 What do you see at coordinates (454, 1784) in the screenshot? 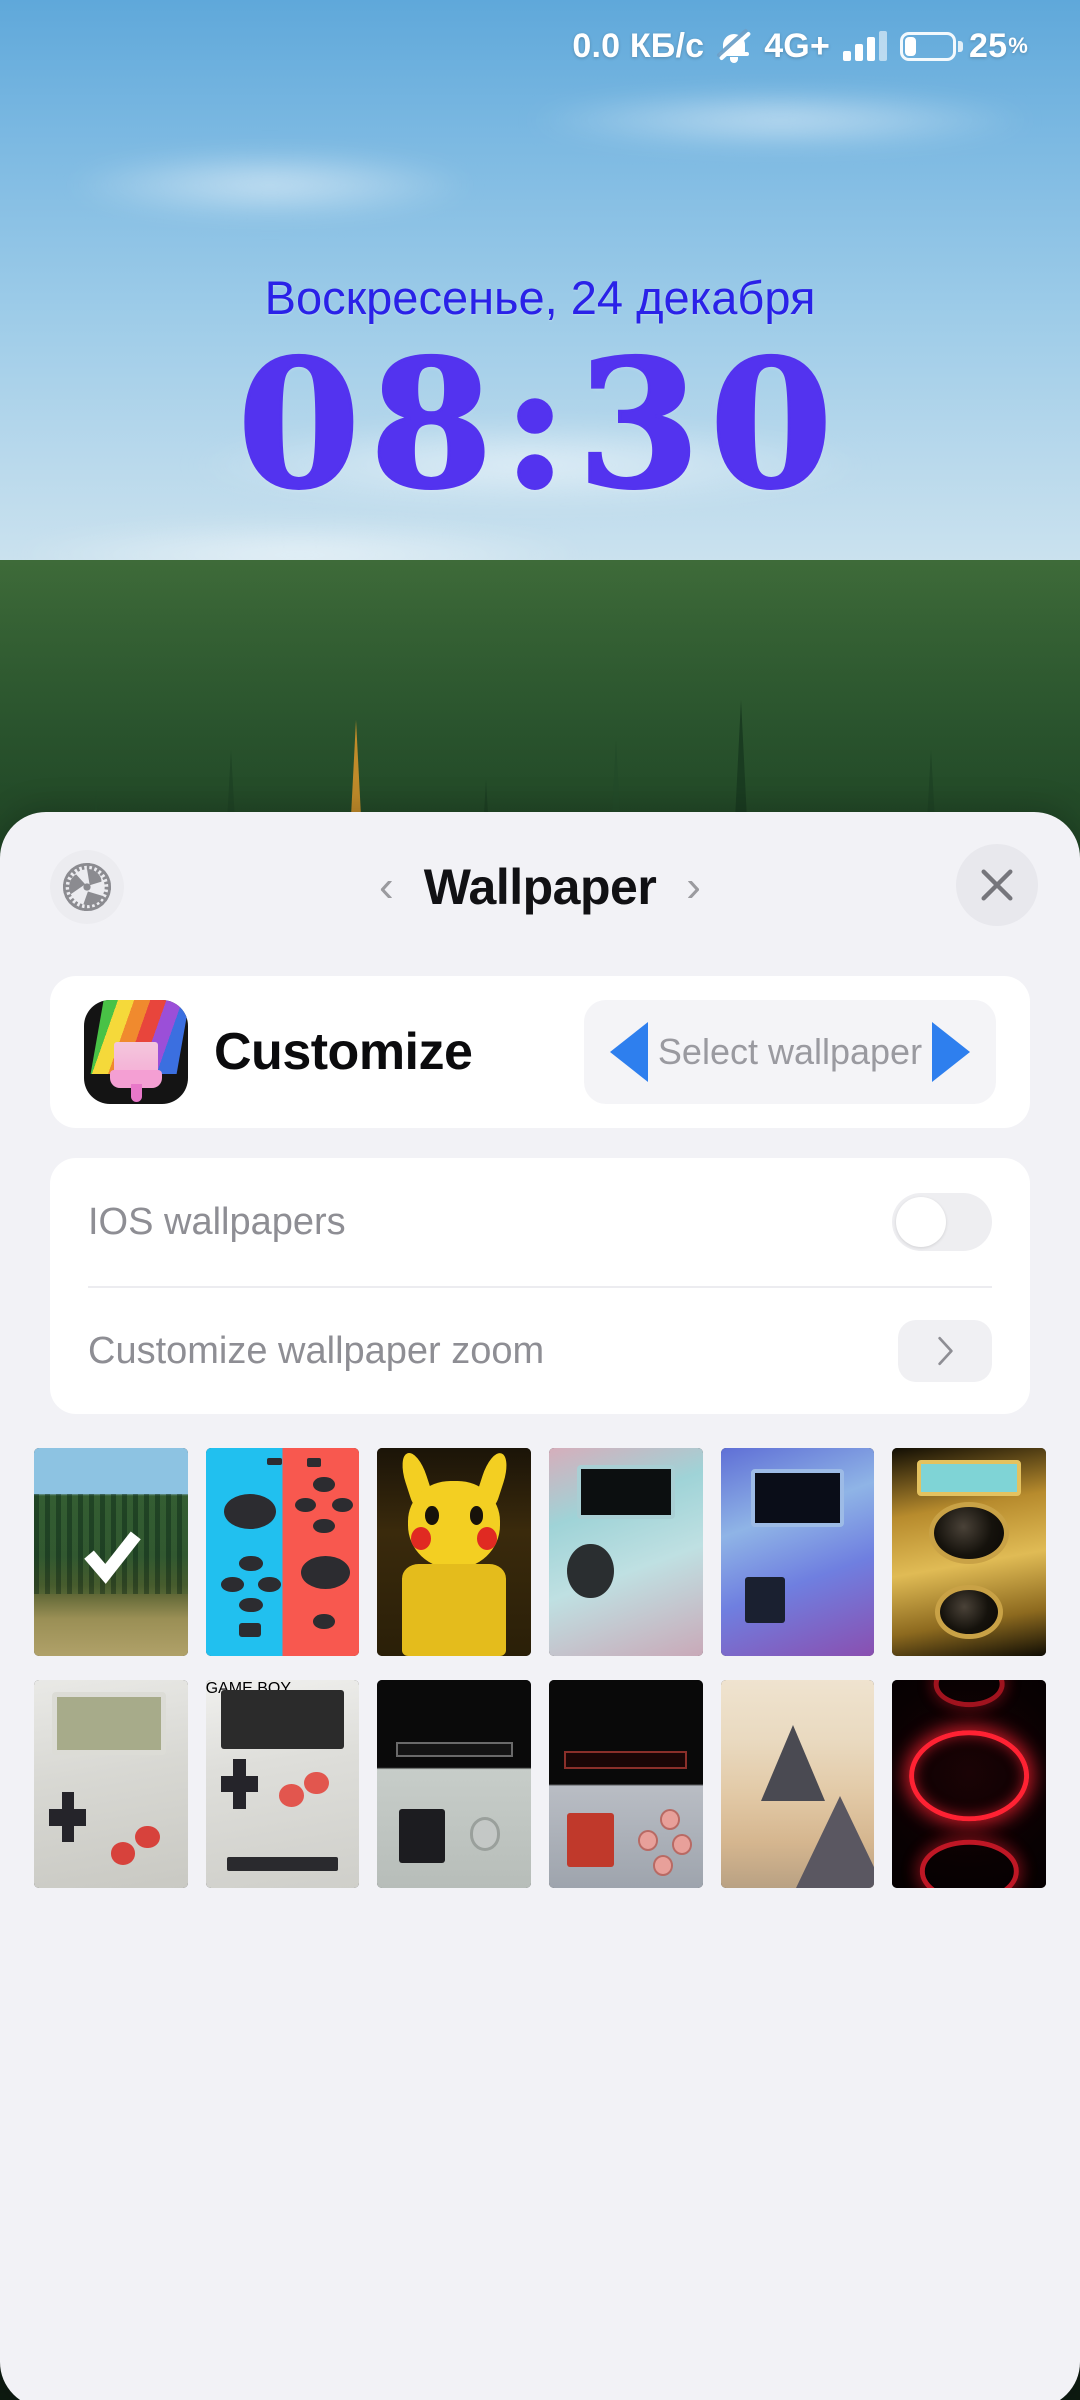
I see `grey-handheld-wallpaper` at bounding box center [454, 1784].